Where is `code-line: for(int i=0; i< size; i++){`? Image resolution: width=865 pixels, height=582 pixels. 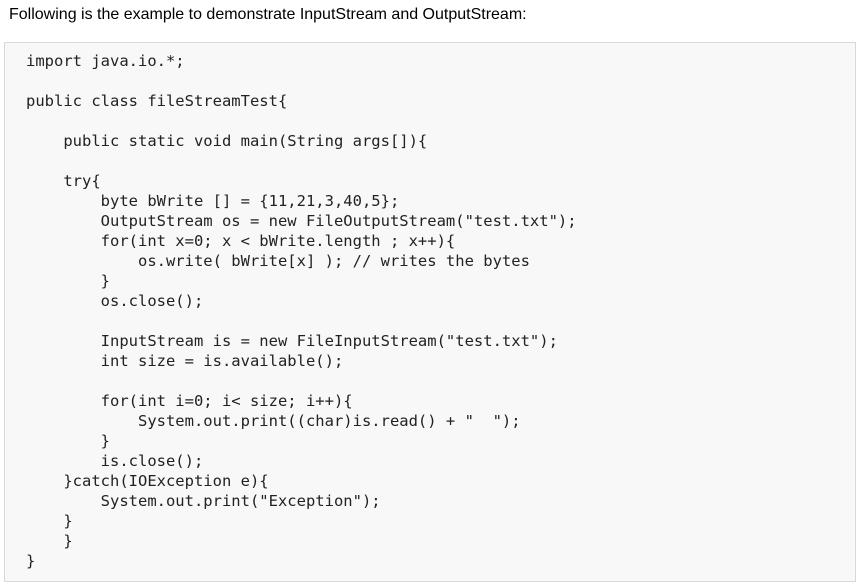 code-line: for(int i=0; i< size; i++){ is located at coordinates (189, 401).